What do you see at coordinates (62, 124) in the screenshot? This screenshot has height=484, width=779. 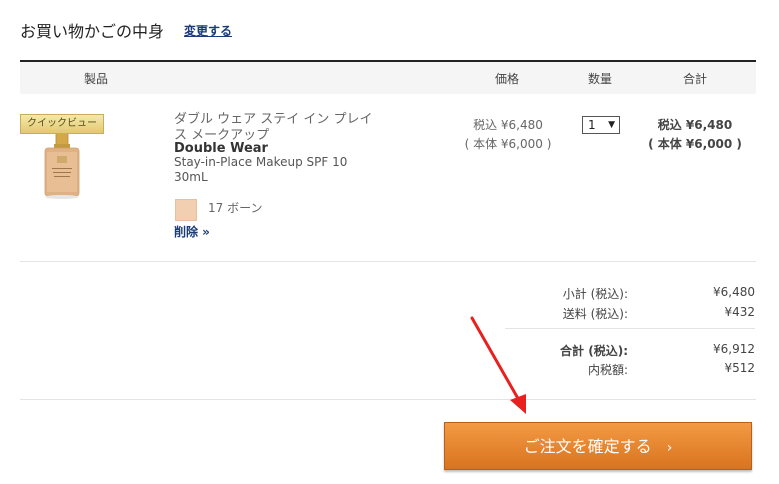 I see `quick-view-button: クイックビュー` at bounding box center [62, 124].